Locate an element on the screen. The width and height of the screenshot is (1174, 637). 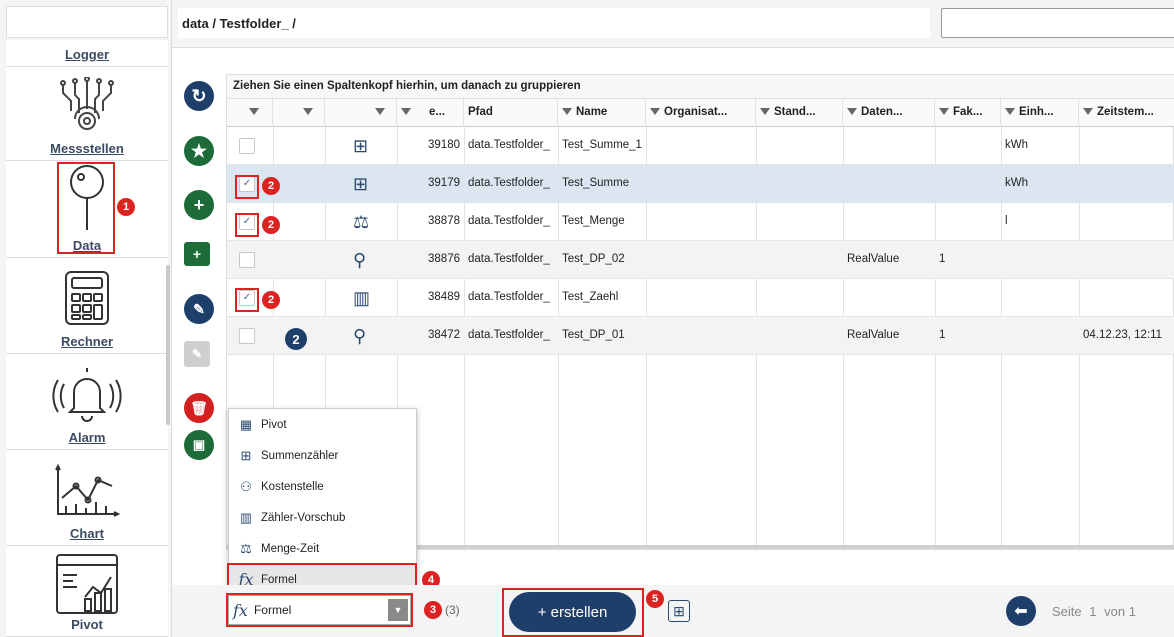
filter-col-badge is located at coordinates (299, 113).